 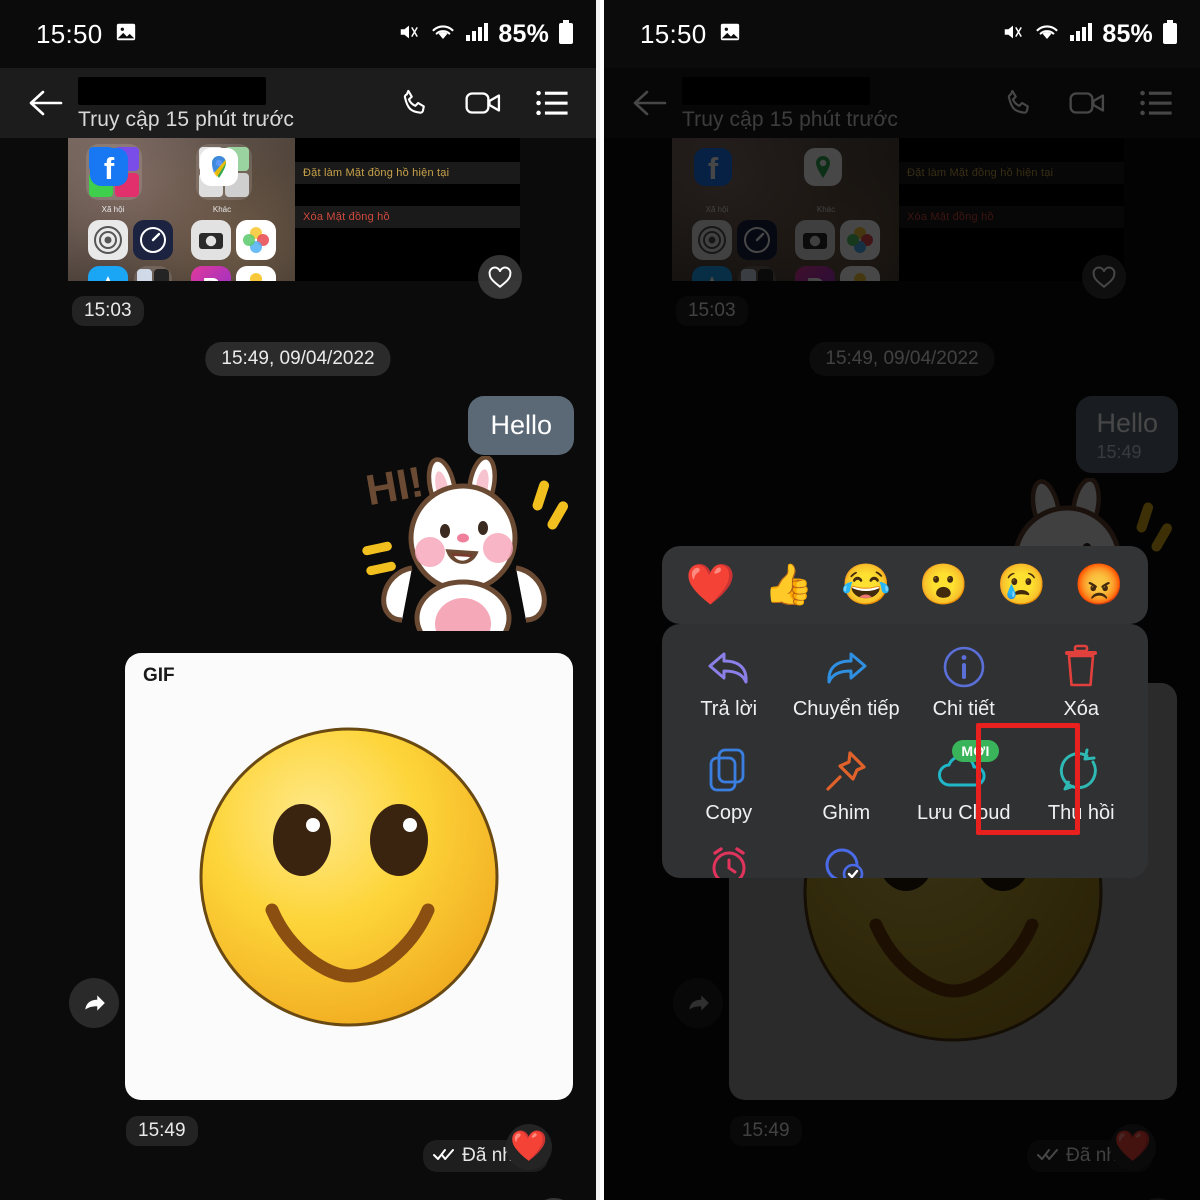 What do you see at coordinates (1156, 103) in the screenshot?
I see `menu-icon-right` at bounding box center [1156, 103].